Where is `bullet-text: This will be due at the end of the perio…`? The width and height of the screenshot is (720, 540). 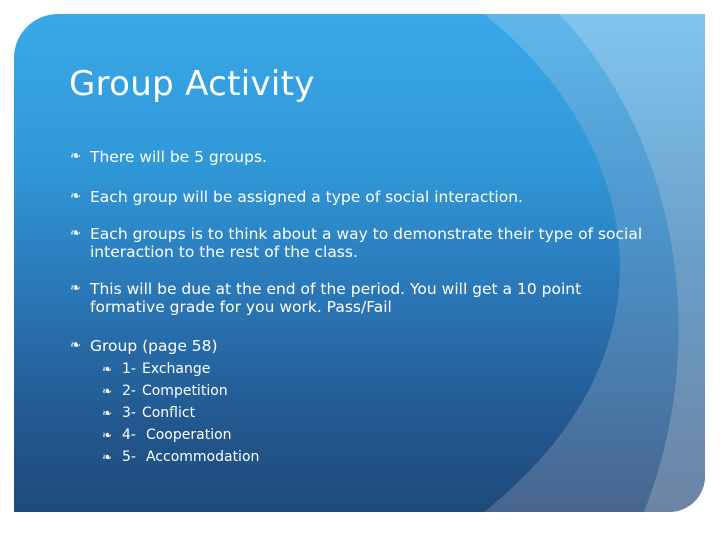
bullet-text: This will be due at the end of the perio… is located at coordinates (336, 298).